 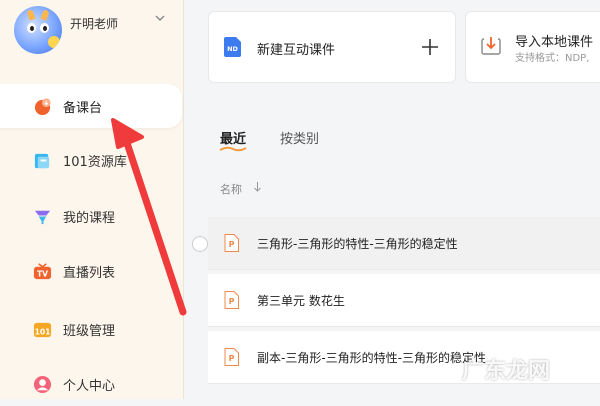 What do you see at coordinates (491, 46) in the screenshot?
I see `import-icon` at bounding box center [491, 46].